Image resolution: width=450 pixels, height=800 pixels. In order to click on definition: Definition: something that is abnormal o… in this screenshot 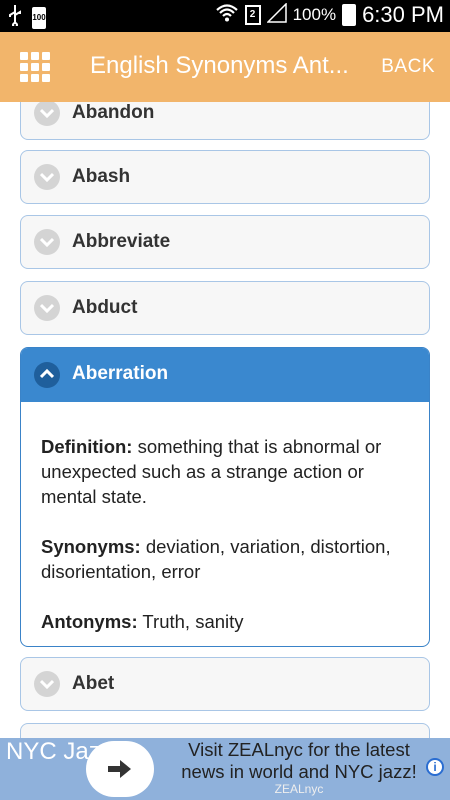, I will do `click(228, 471)`.